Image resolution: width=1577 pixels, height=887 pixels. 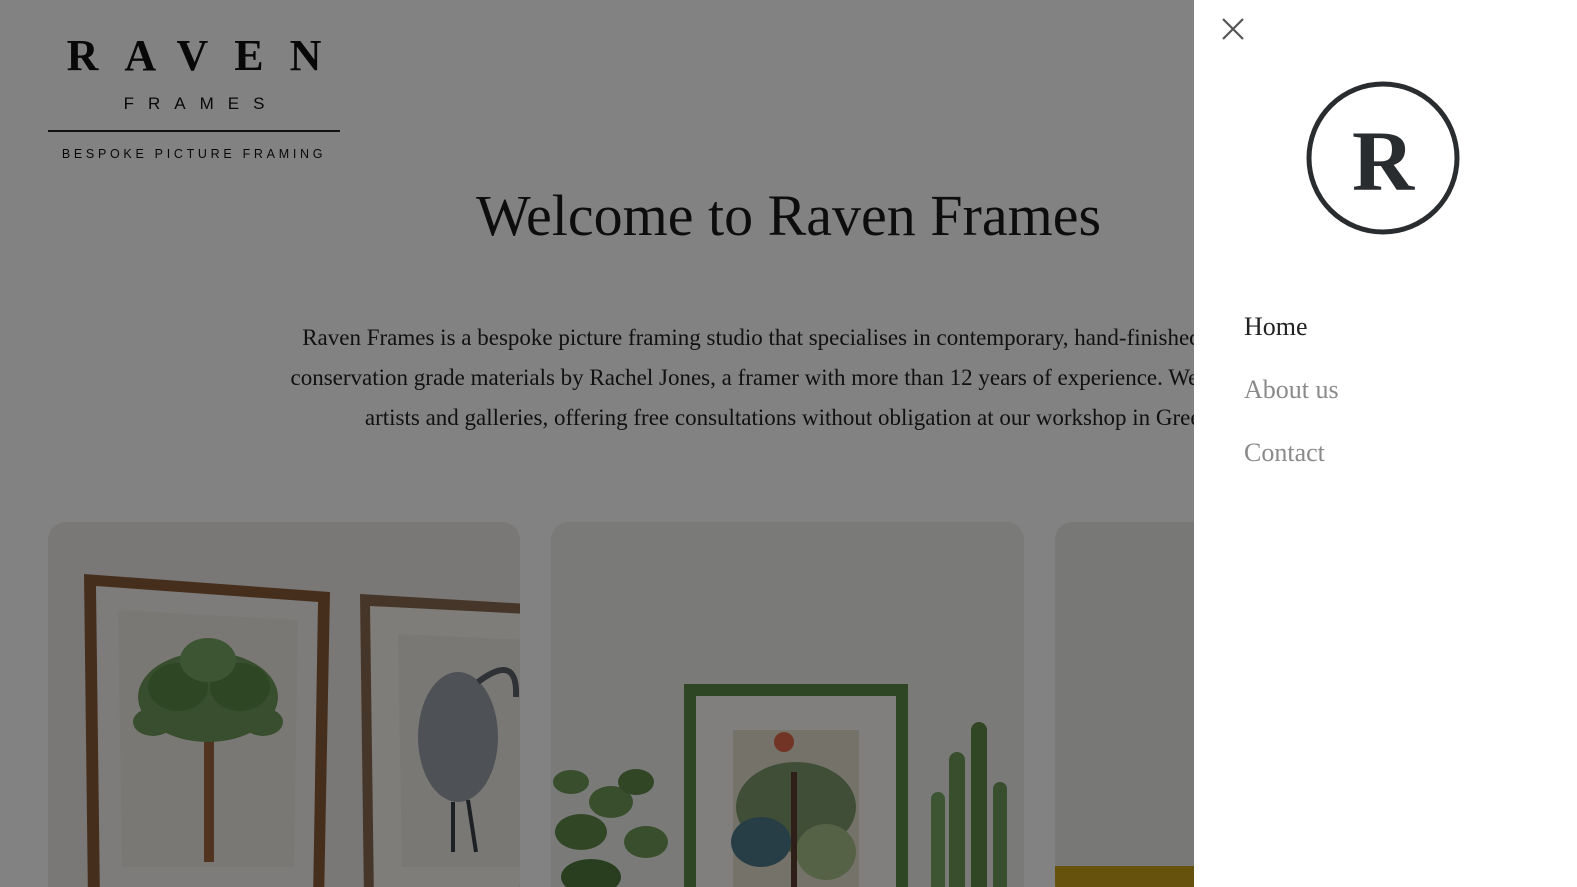 What do you see at coordinates (1291, 463) in the screenshot?
I see `nav-item-contact: Contact` at bounding box center [1291, 463].